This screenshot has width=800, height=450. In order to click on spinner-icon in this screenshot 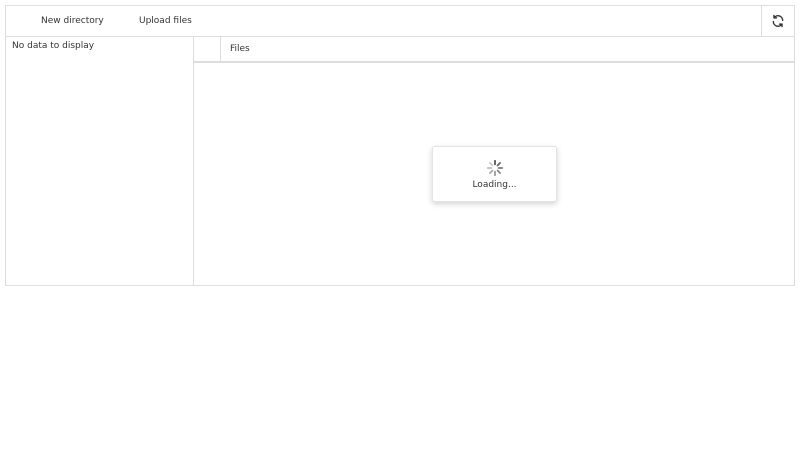, I will do `click(495, 168)`.